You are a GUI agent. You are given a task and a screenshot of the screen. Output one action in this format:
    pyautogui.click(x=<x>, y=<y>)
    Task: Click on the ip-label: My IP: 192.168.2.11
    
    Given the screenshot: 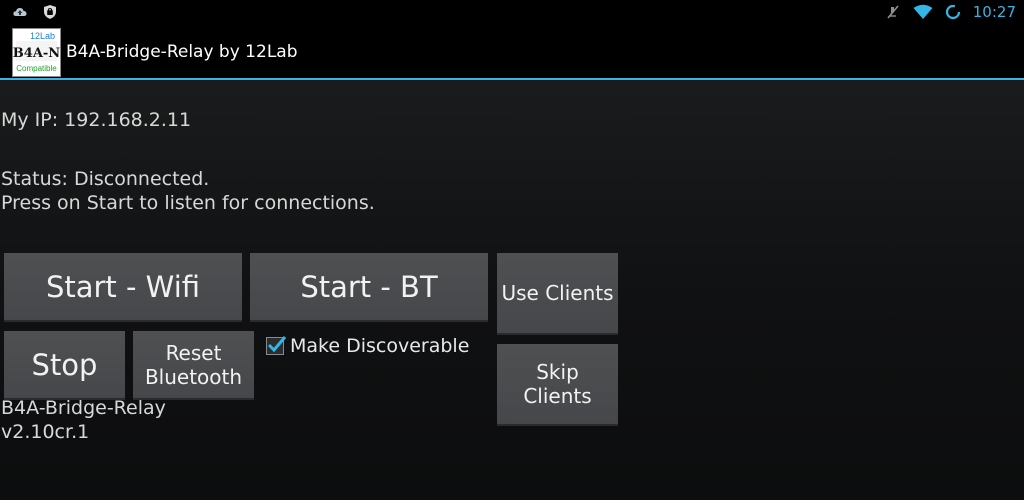 What is the action you would take?
    pyautogui.click(x=96, y=120)
    